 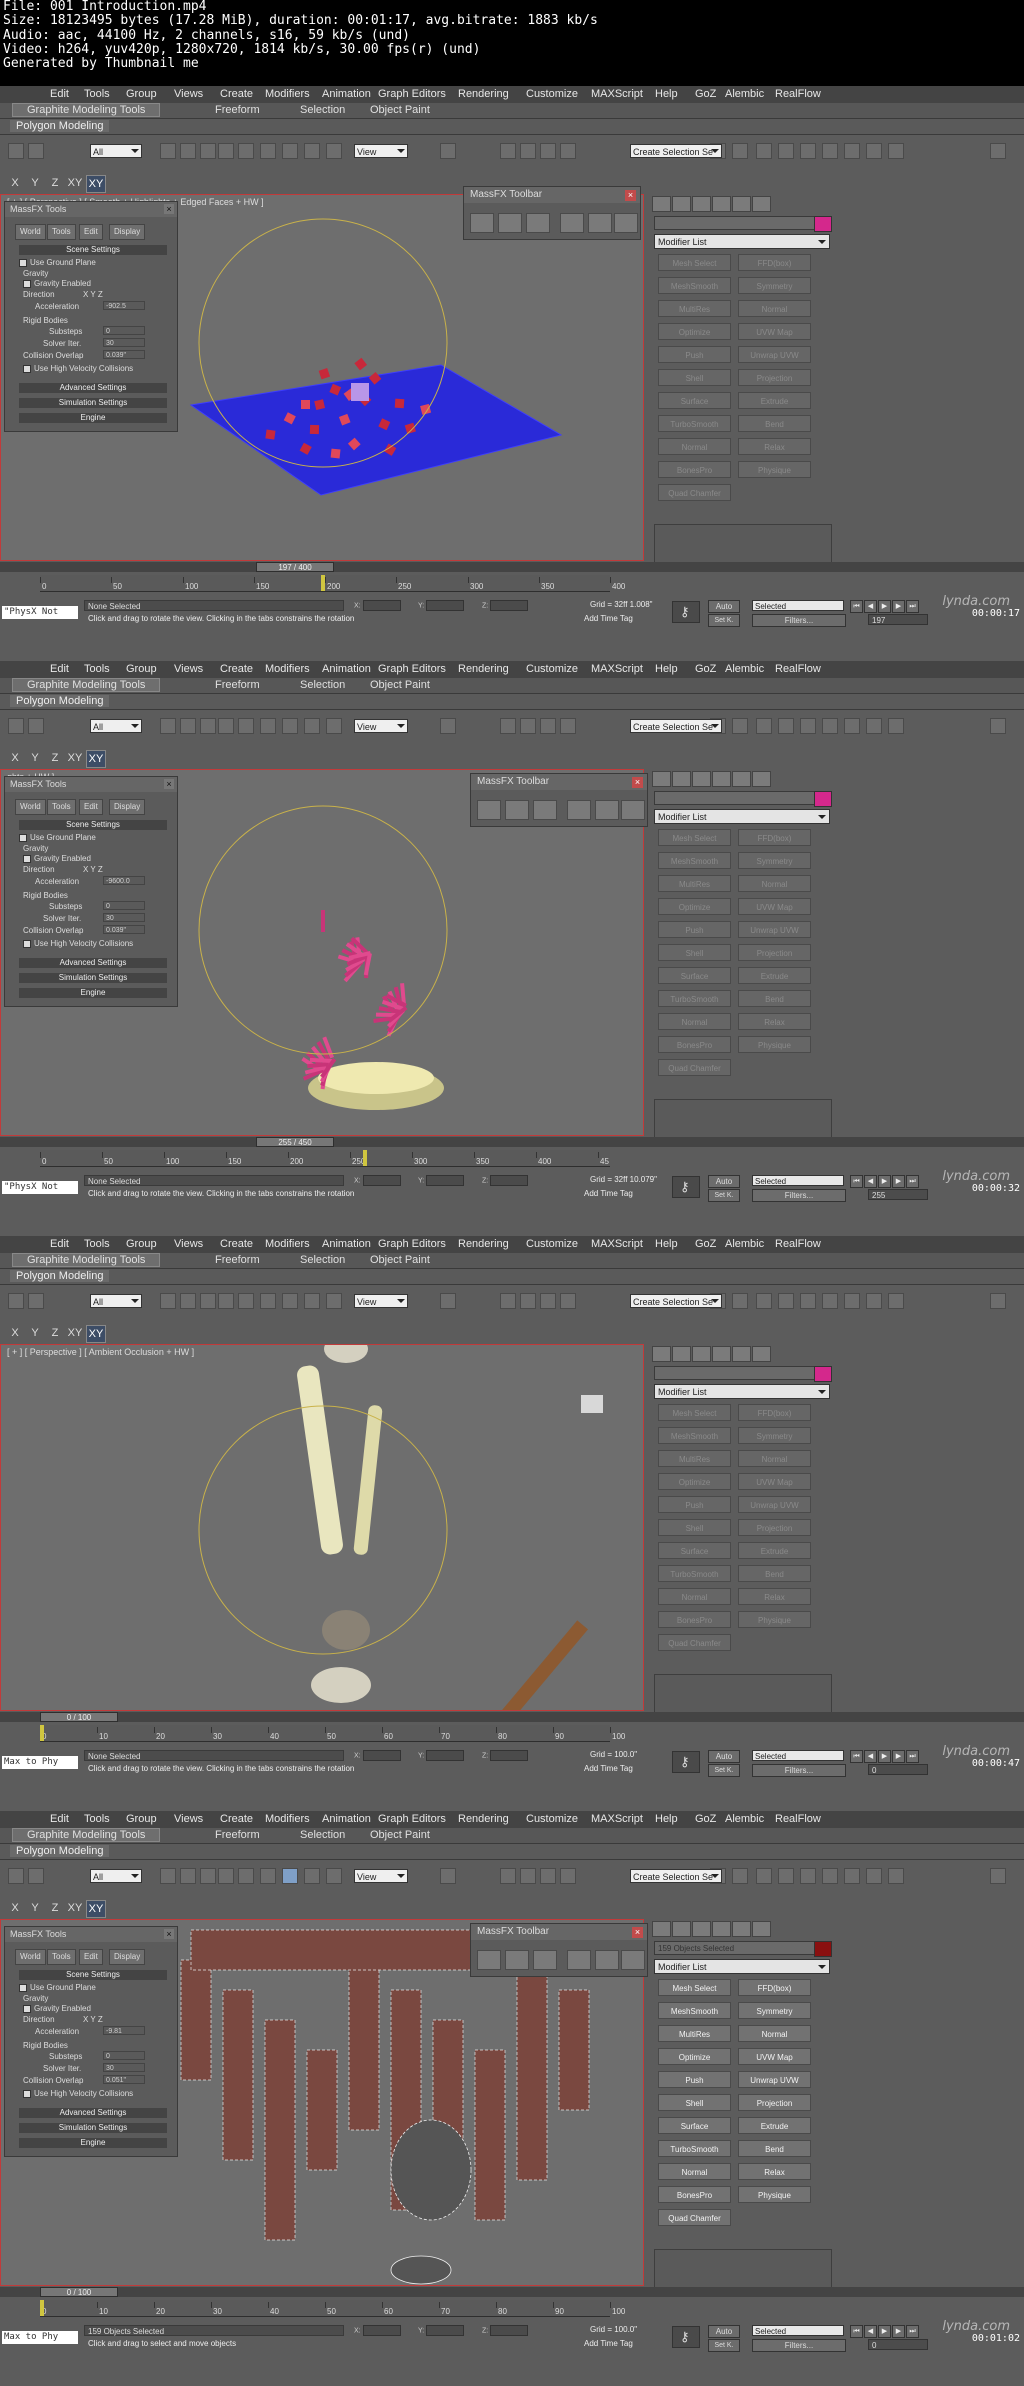 I want to click on link-icon, so click(x=168, y=151).